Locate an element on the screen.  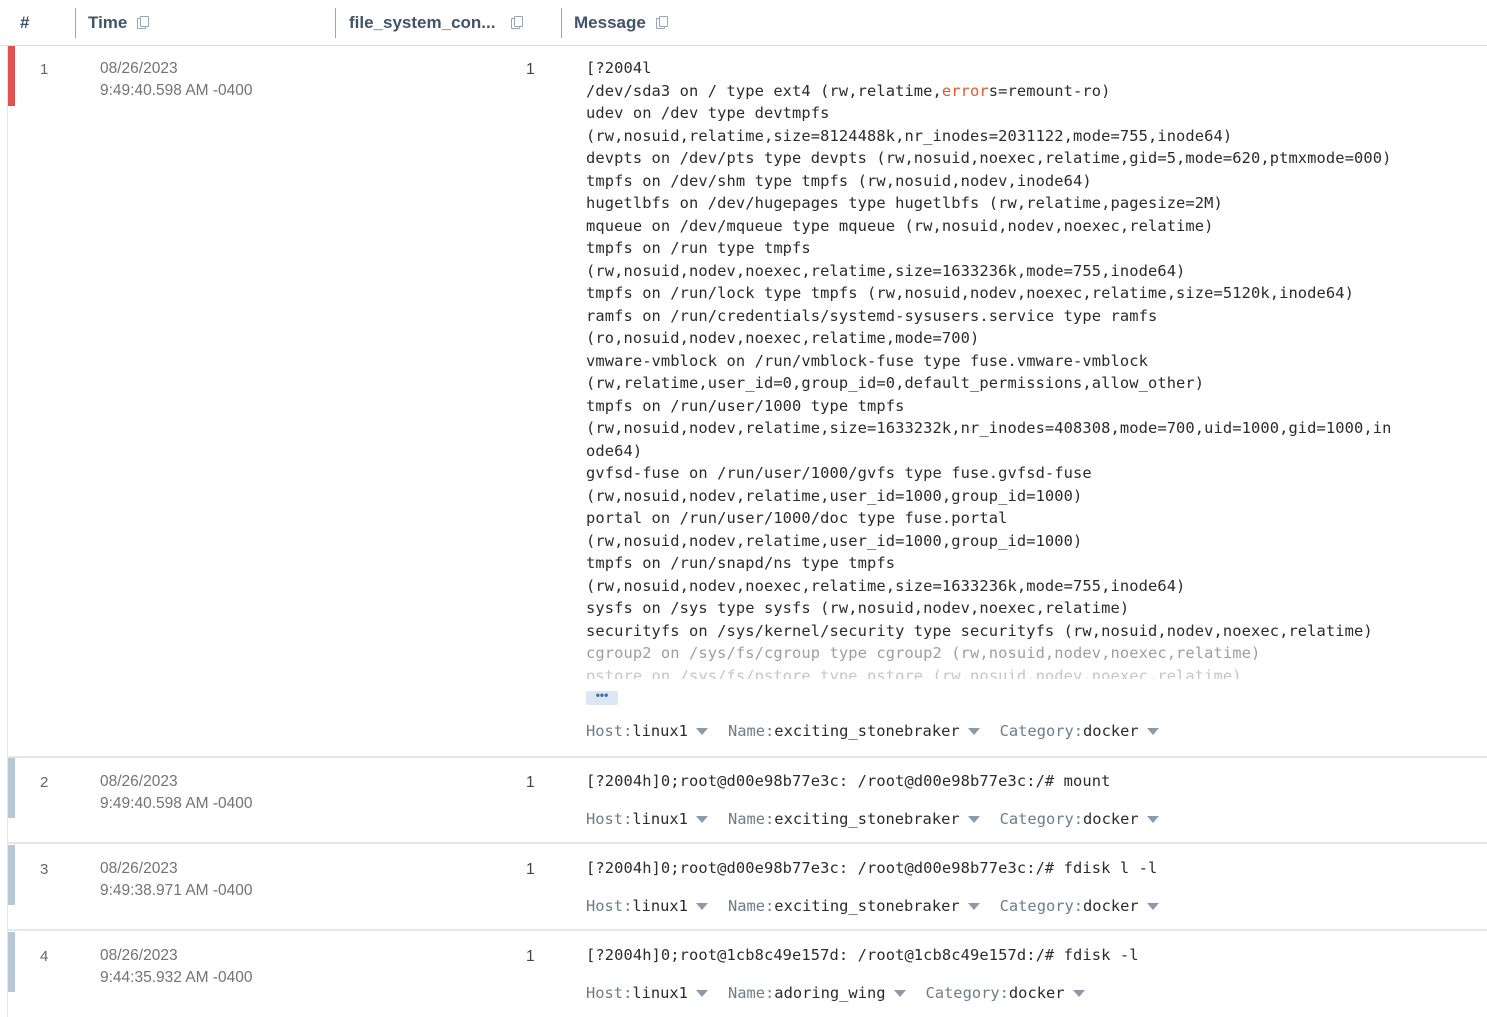
message-line: tmpfs on /run/user/1000 type tmpfs is located at coordinates (745, 405).